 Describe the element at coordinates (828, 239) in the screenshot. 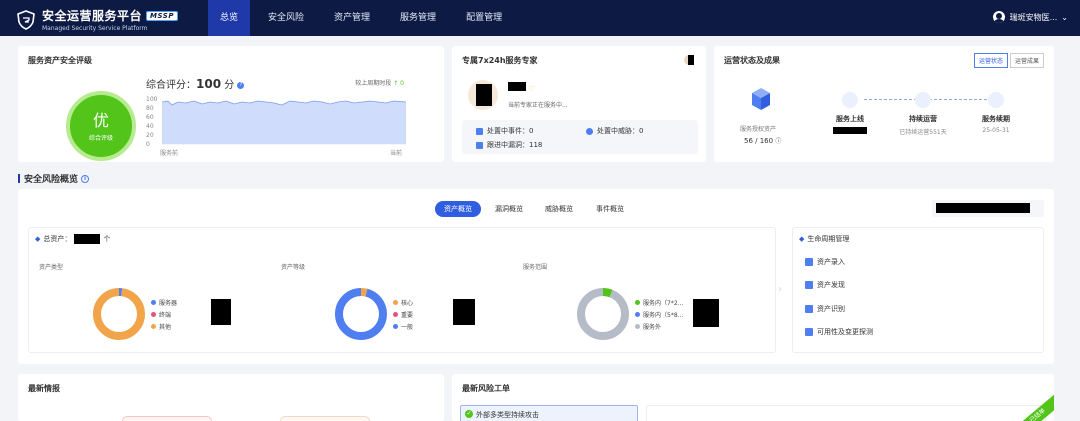

I see `lifecycle-title-text: 生命周期管理` at that location.